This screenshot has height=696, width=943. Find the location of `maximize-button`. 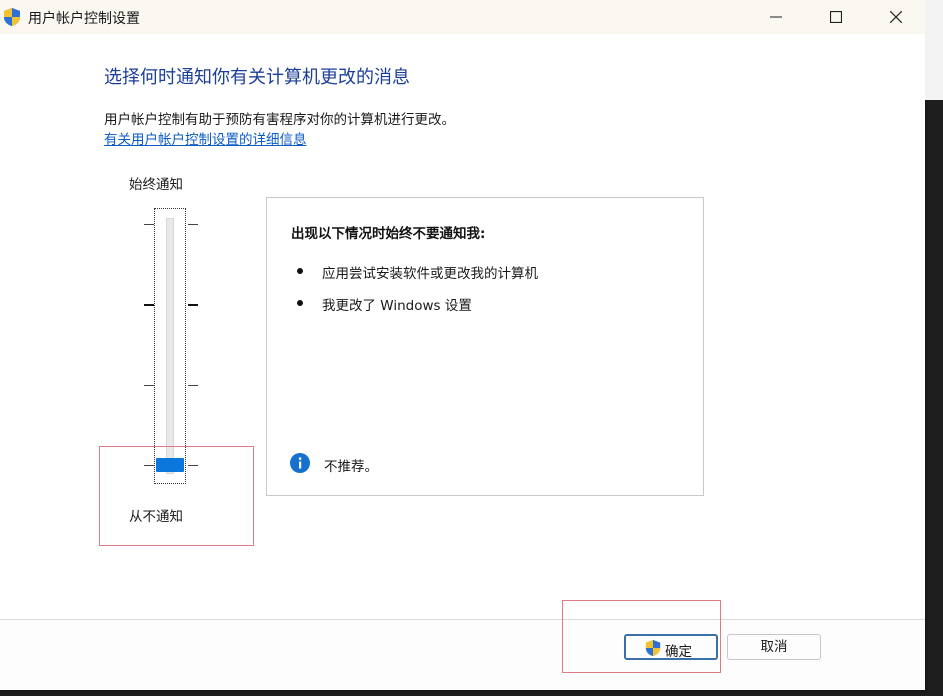

maximize-button is located at coordinates (836, 17).